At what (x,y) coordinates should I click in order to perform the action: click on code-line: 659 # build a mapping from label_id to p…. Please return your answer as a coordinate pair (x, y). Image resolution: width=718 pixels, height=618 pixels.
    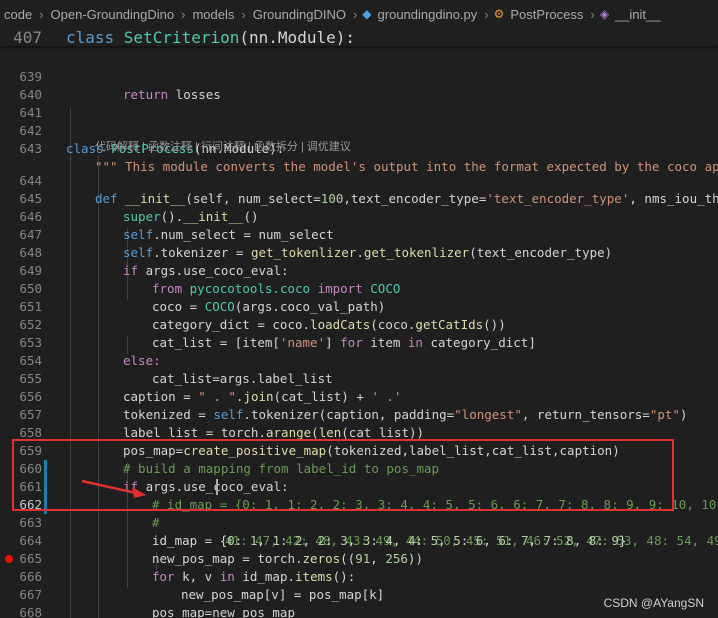
    Looking at the image, I should click on (359, 450).